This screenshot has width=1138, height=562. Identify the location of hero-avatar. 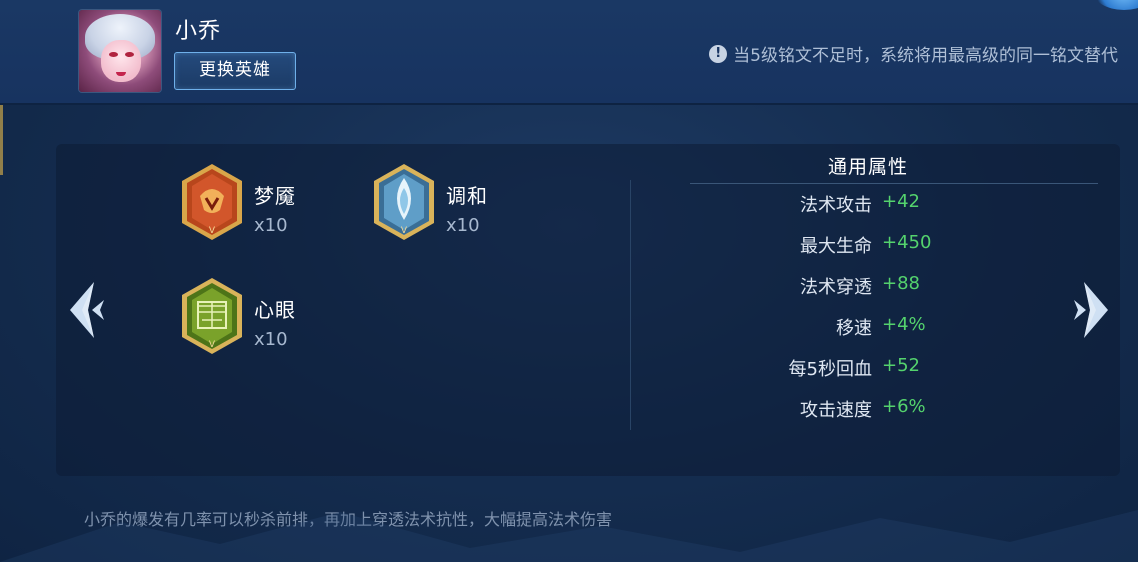
(120, 51).